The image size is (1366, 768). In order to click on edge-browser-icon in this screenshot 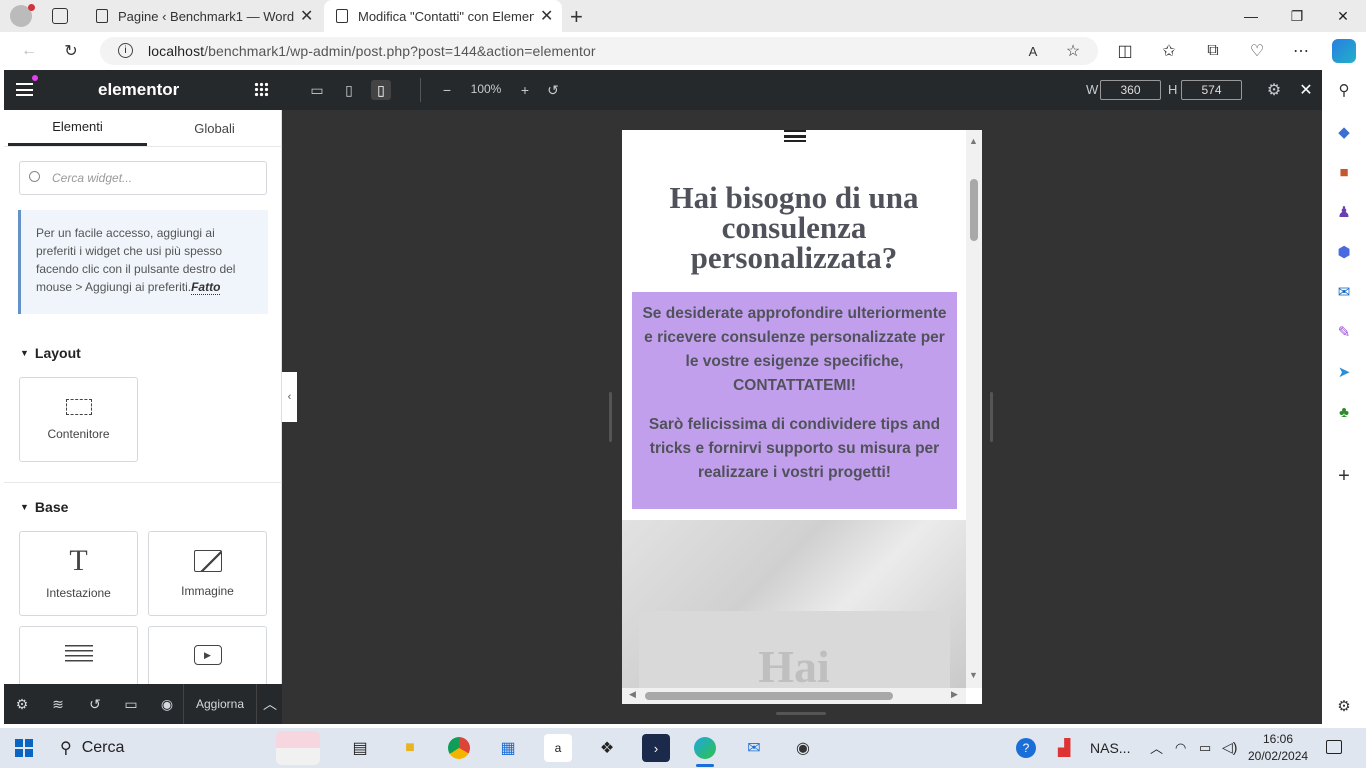, I will do `click(705, 748)`.